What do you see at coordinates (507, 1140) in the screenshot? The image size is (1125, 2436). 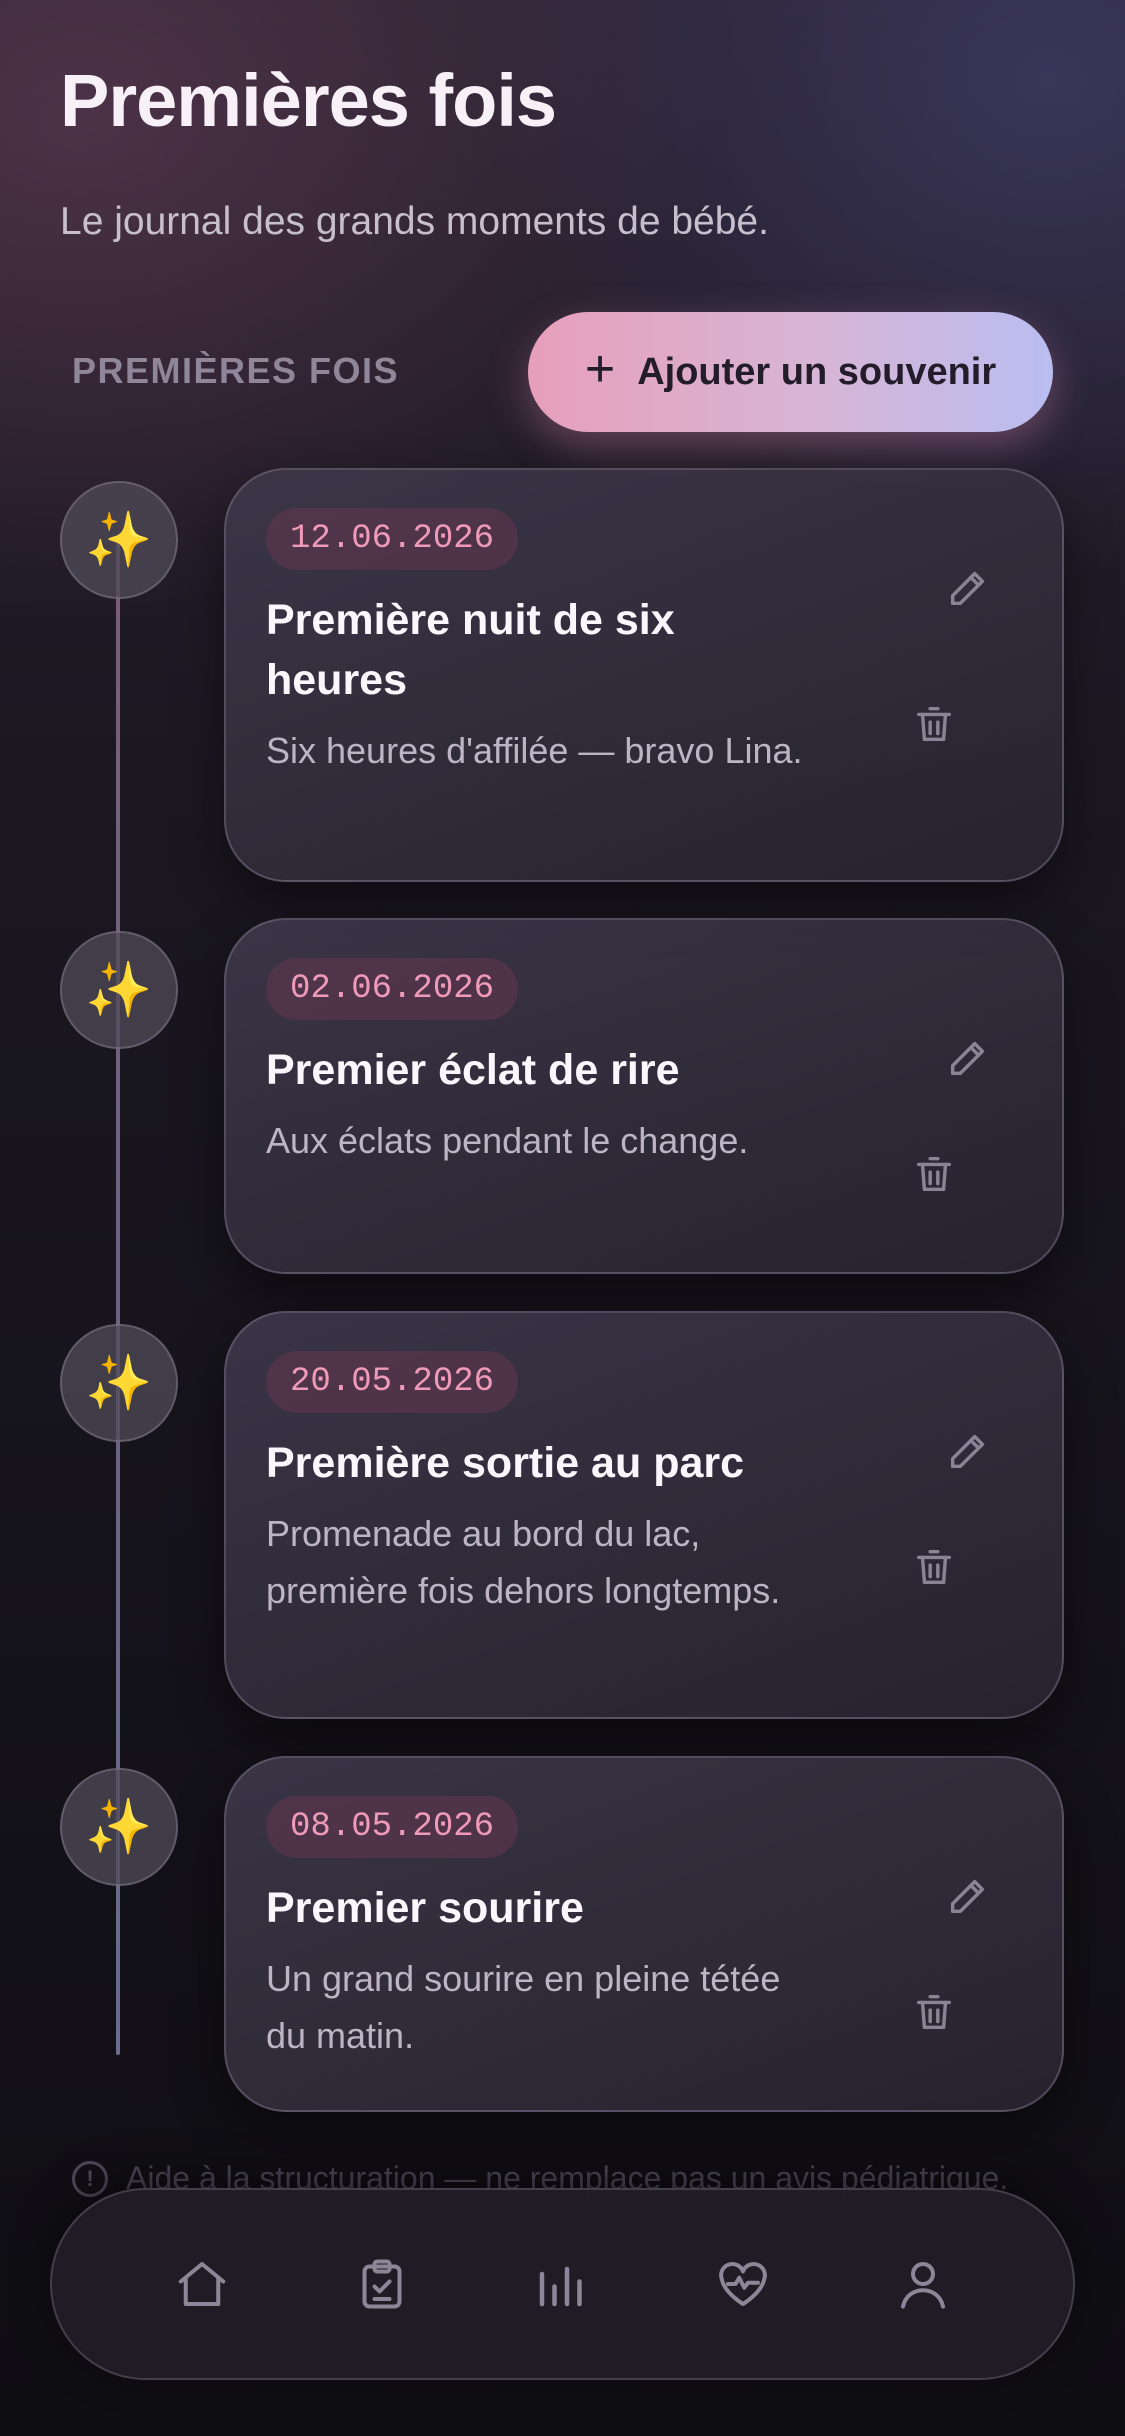 I see `memory-description: Aux éclats pendant le change.` at bounding box center [507, 1140].